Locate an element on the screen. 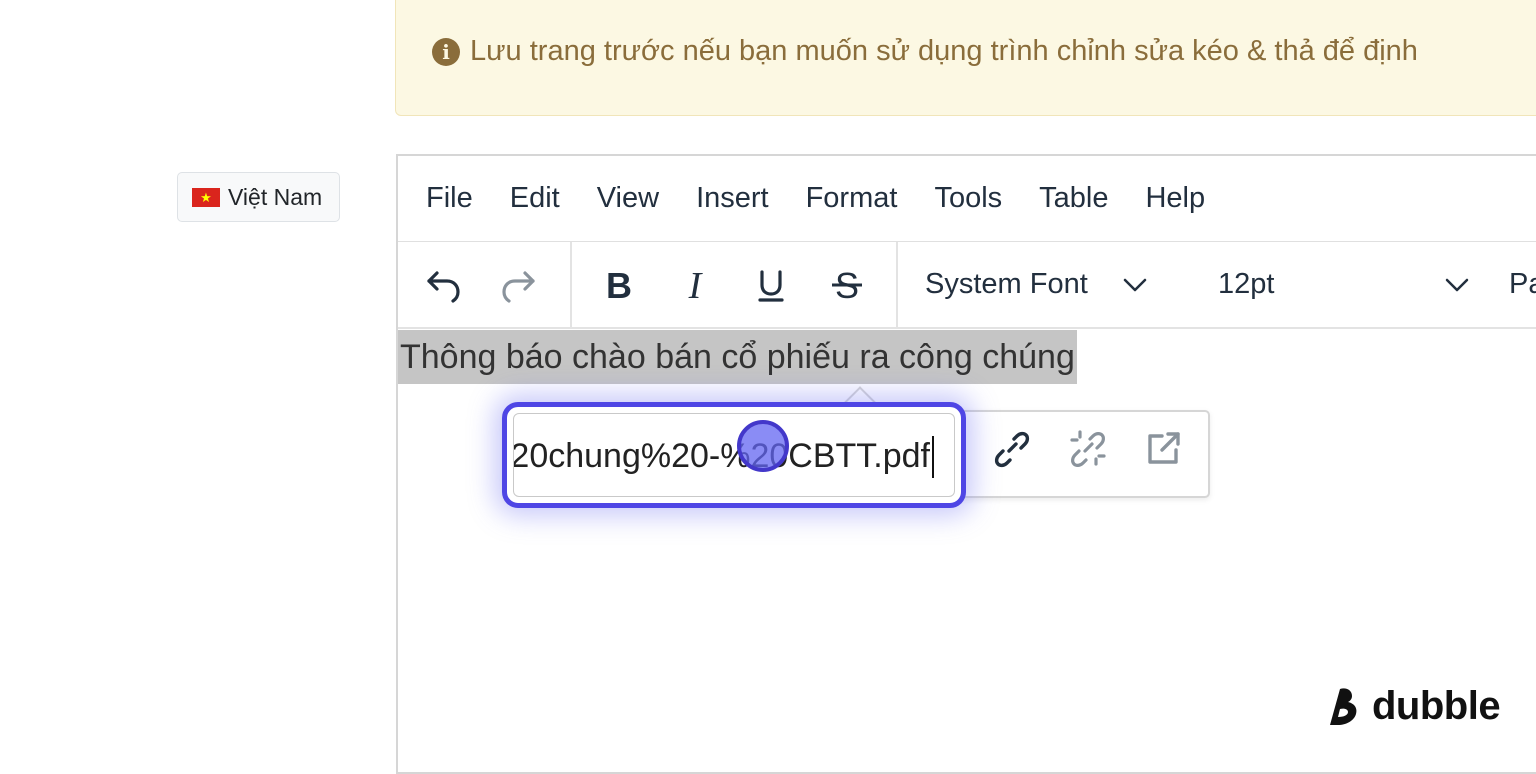  watermark-text: dubble is located at coordinates (1436, 706).